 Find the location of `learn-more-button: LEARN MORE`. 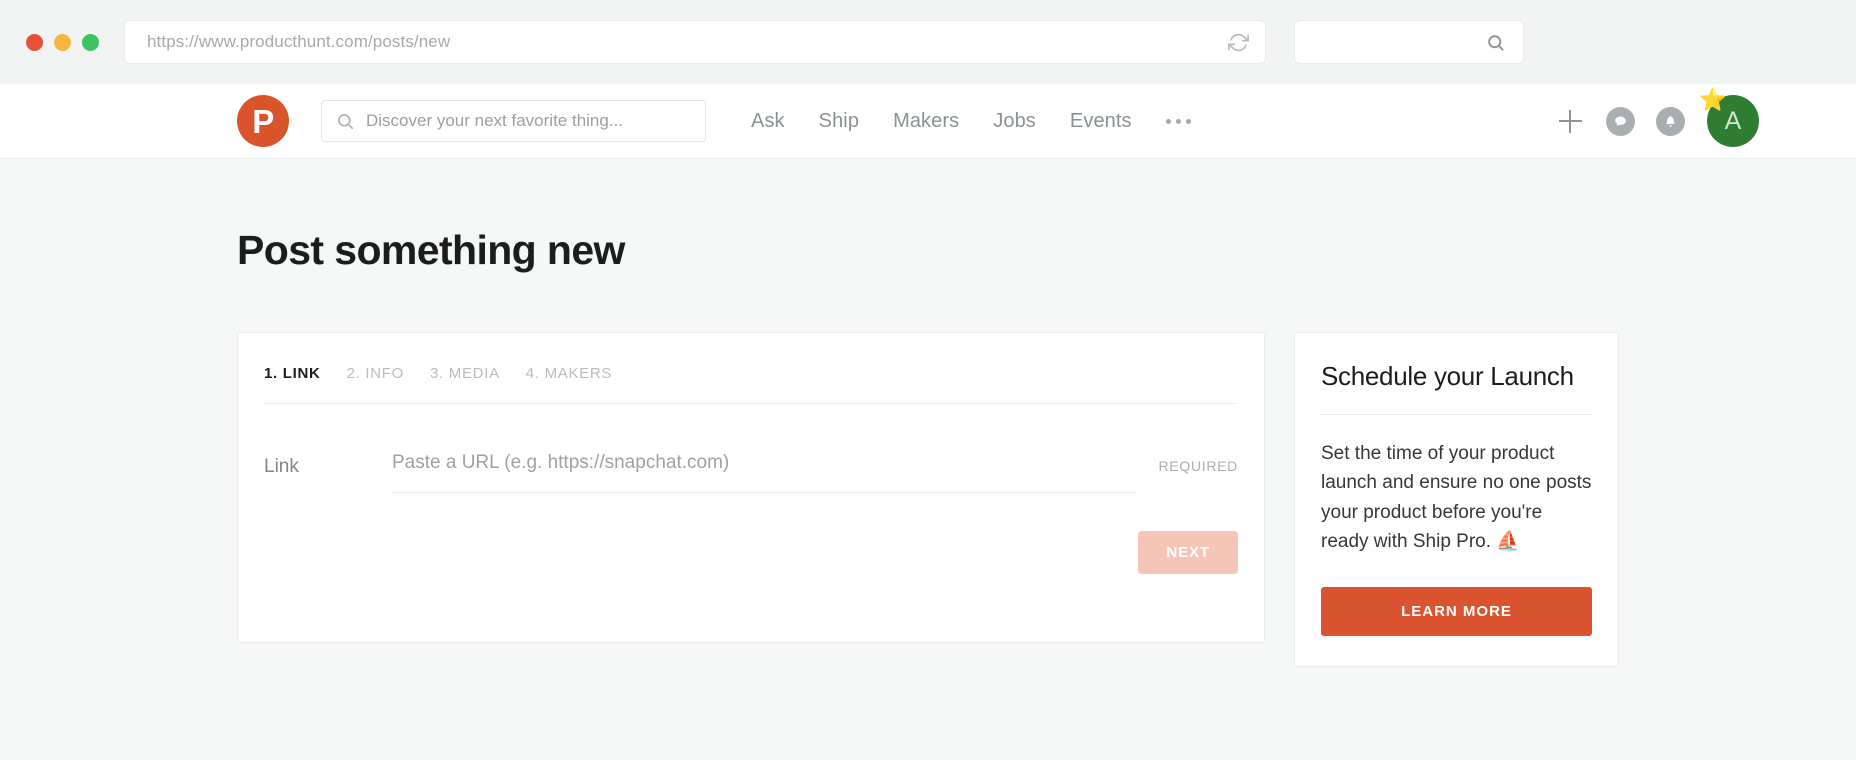

learn-more-button: LEARN MORE is located at coordinates (1456, 611).